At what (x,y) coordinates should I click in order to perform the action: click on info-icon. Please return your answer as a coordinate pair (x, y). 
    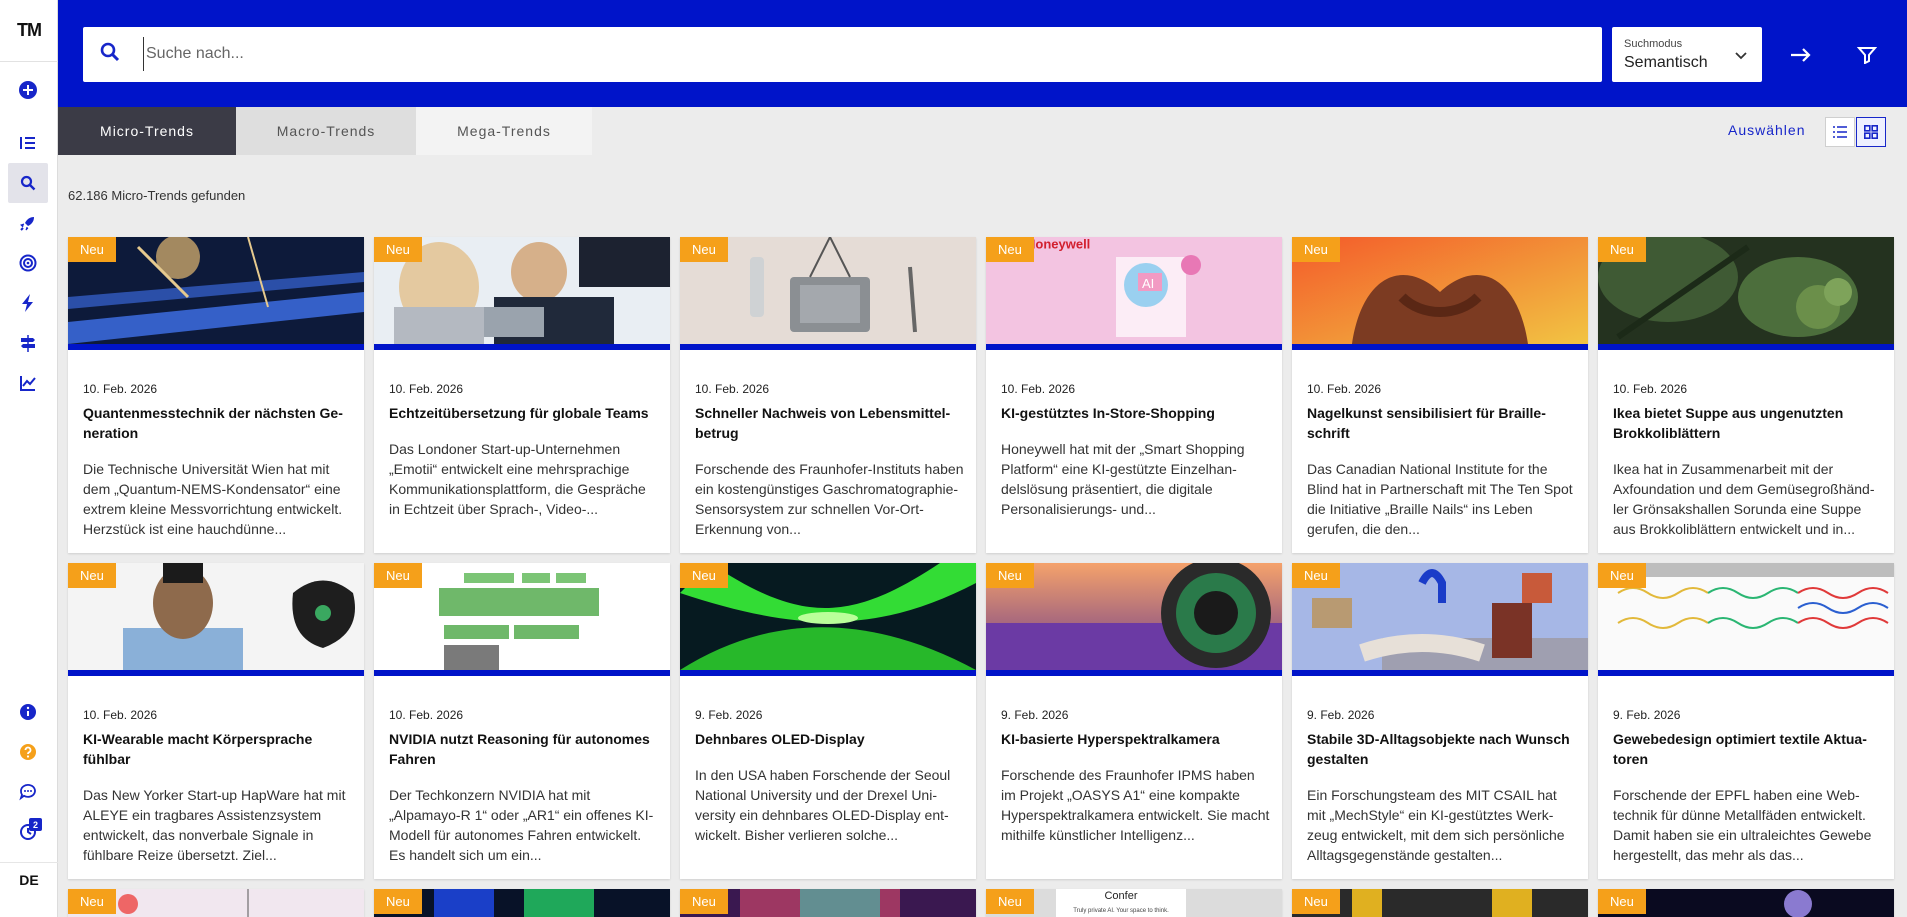
    Looking at the image, I should click on (28, 712).